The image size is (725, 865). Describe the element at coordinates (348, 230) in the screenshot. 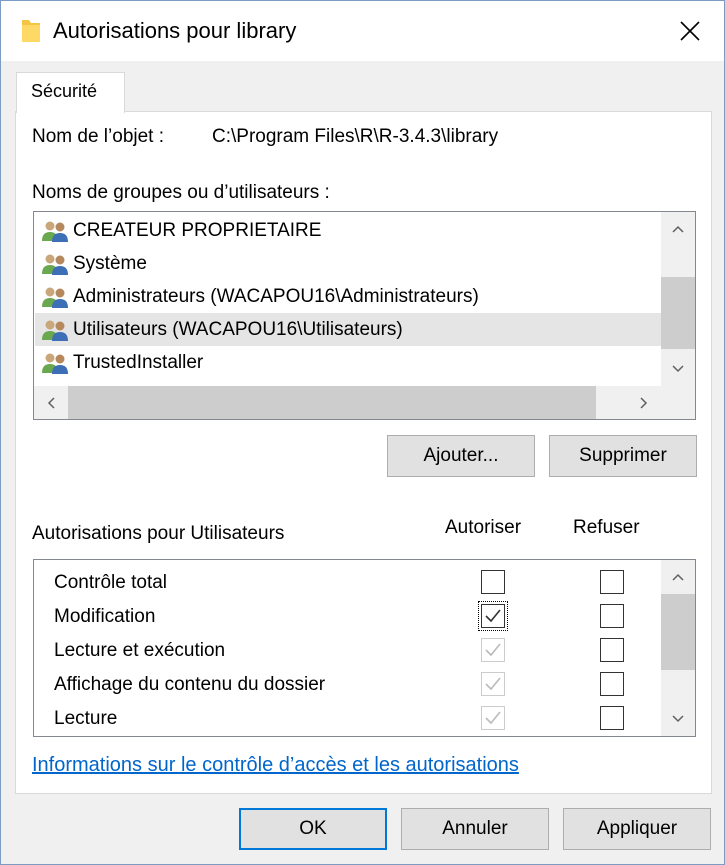

I see `list-item: CREATEUR PROPRIETAIRE` at that location.